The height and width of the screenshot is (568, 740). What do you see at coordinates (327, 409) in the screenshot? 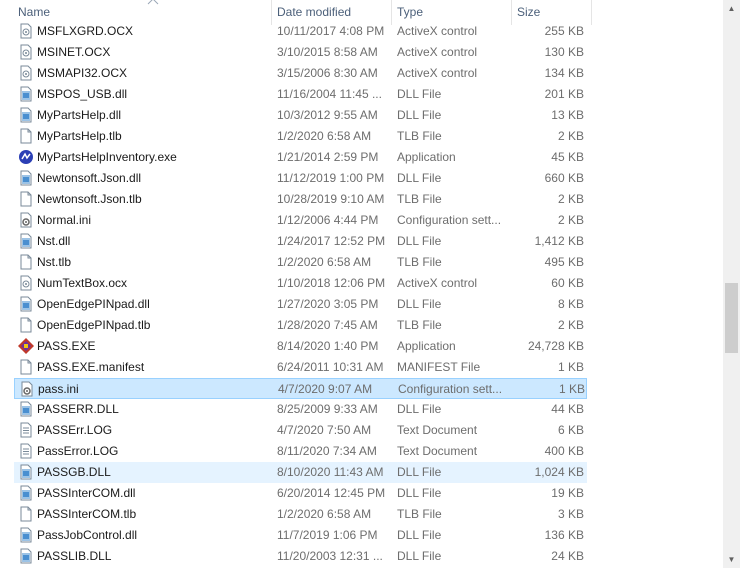
I see `file-date-modified: 8/25/2009 9:33 AM` at bounding box center [327, 409].